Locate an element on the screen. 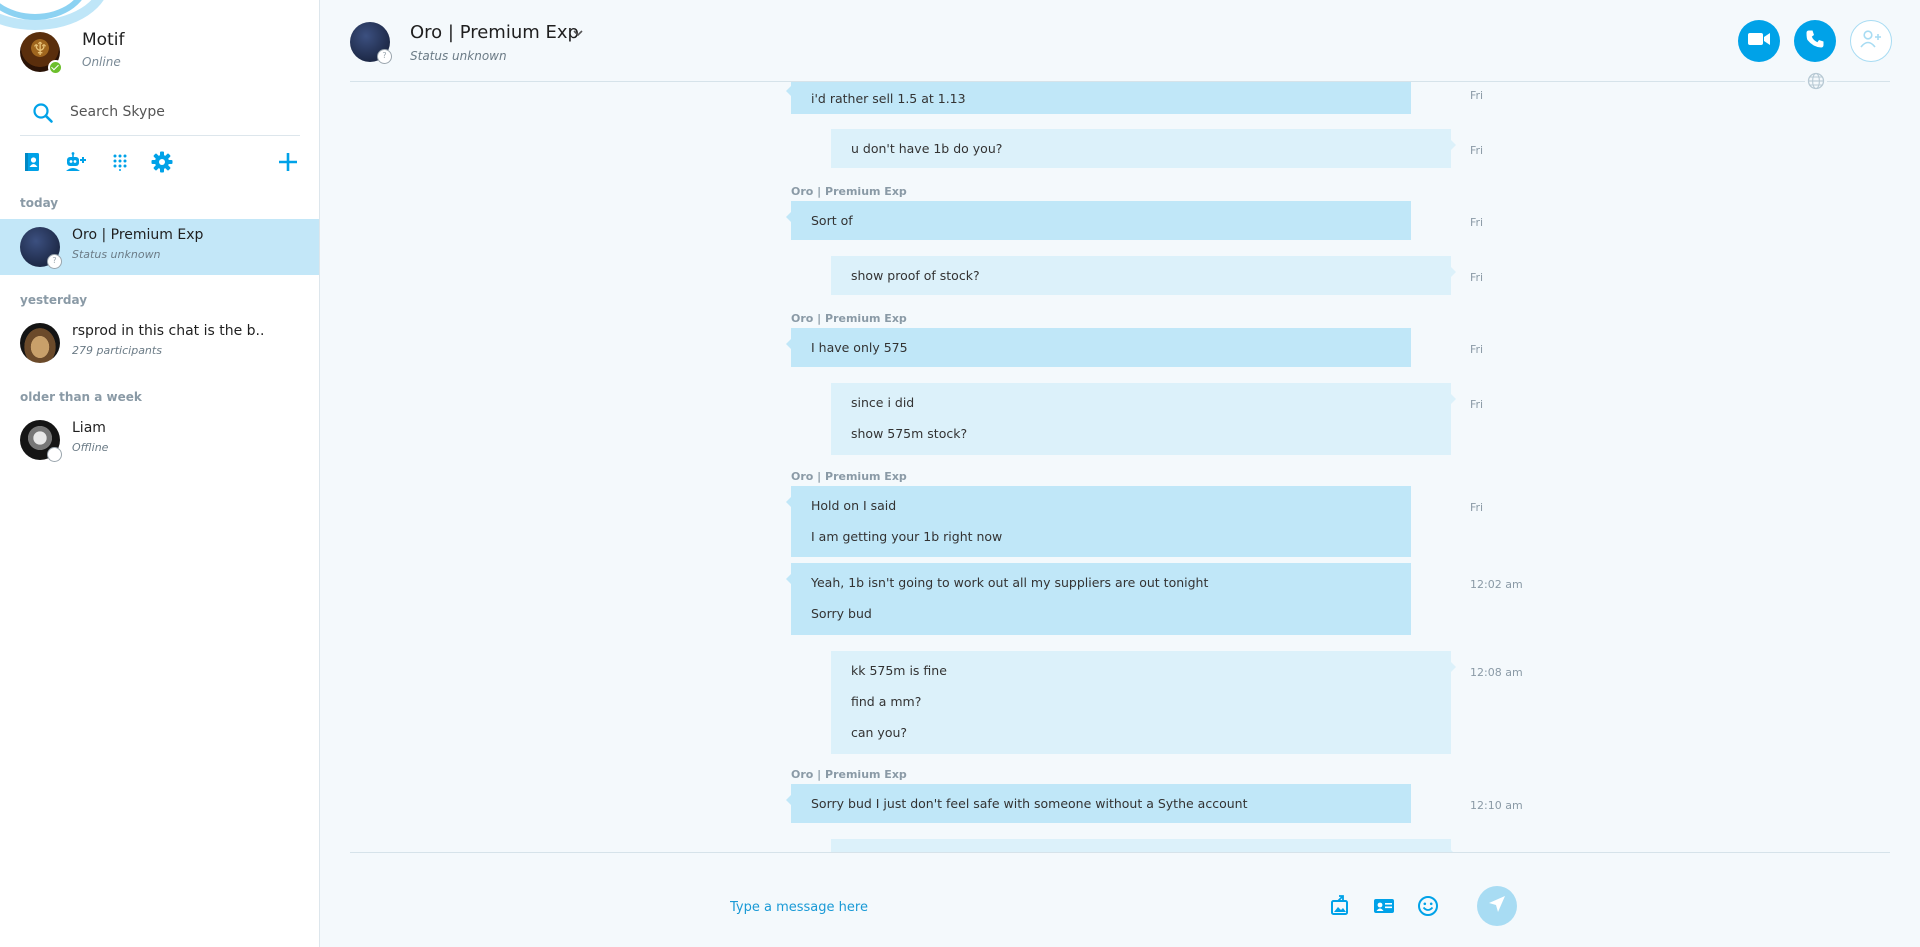 This screenshot has width=1920, height=947. send-file-icon is located at coordinates (1340, 906).